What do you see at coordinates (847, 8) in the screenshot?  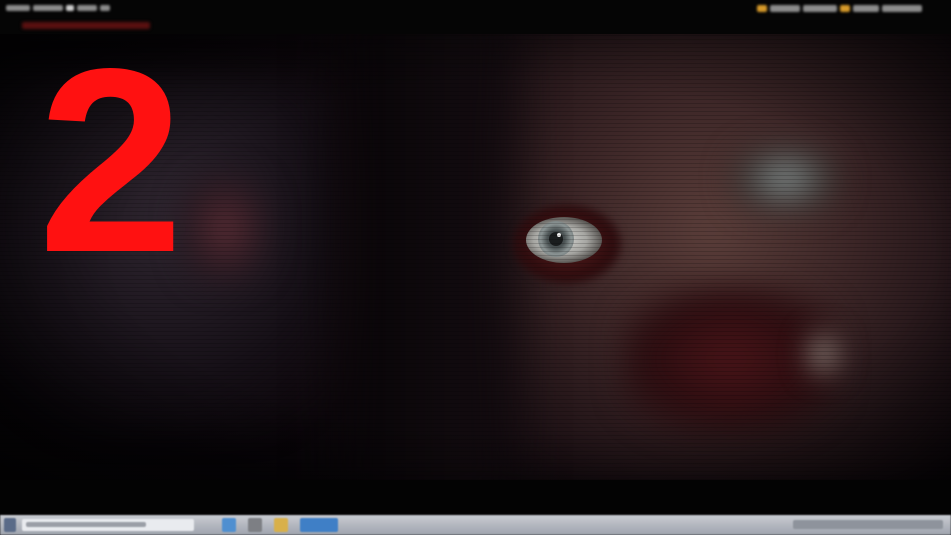 I see `hud-right-readout` at bounding box center [847, 8].